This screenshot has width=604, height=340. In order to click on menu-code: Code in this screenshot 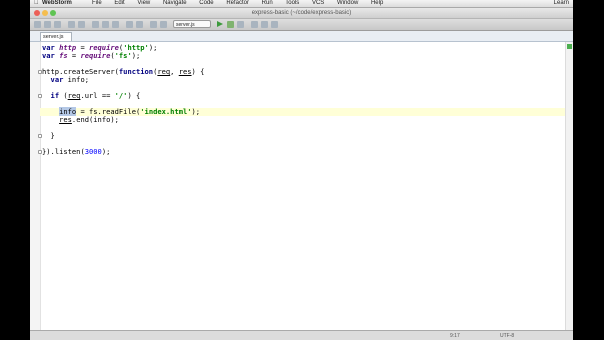, I will do `click(206, 3)`.